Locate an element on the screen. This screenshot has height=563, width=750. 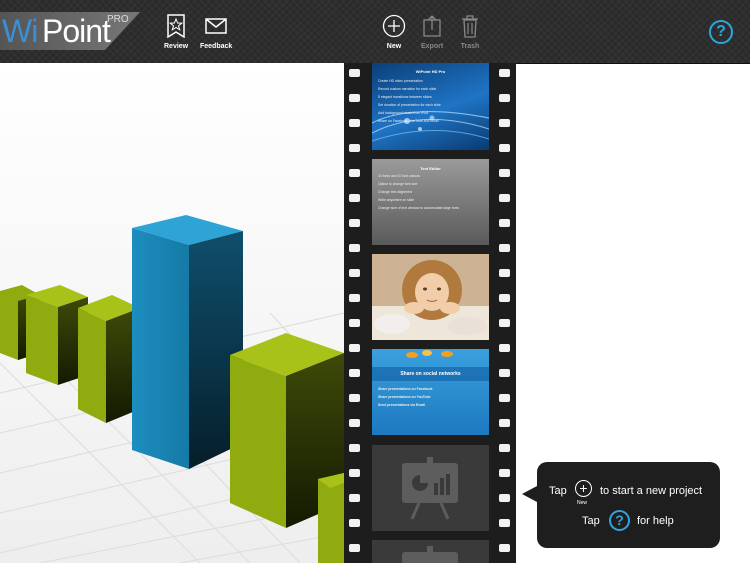
top-toolbar: Wi Point PRO Review Feedback New Export is located at coordinates (375, 32).